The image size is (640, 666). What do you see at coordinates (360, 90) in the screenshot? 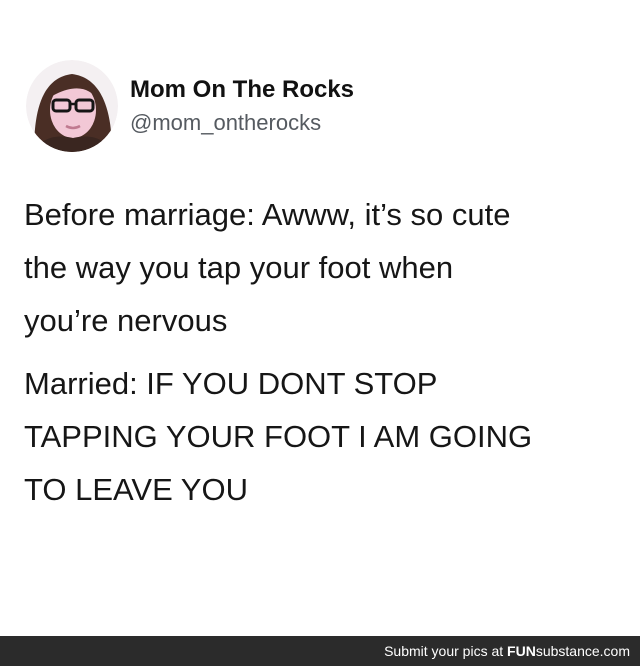
I see `author-display-name: Mom On The Rocks` at bounding box center [360, 90].